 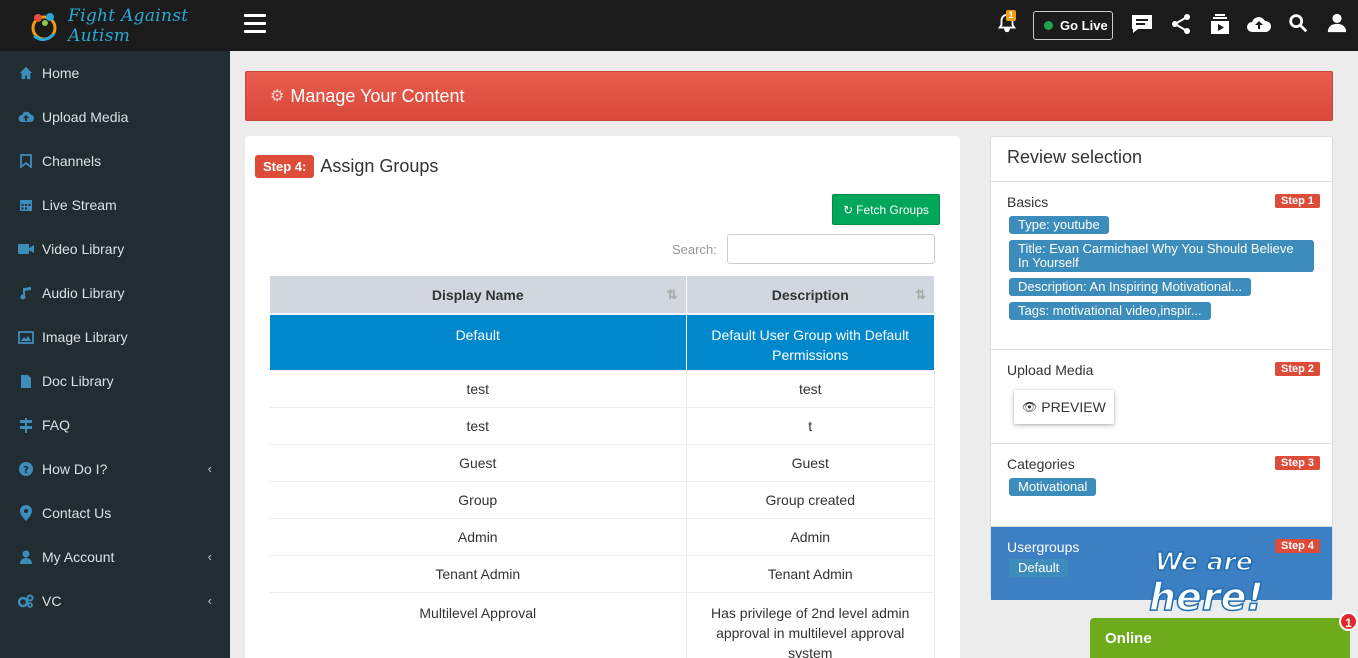 What do you see at coordinates (115, 425) in the screenshot?
I see `sidebar-item-faq: FAQ` at bounding box center [115, 425].